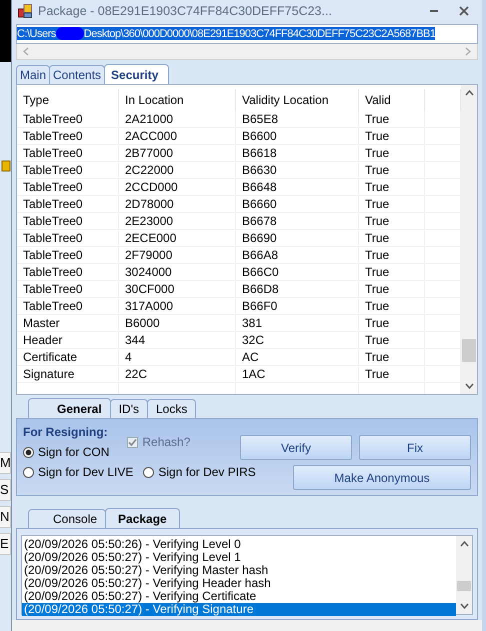 This screenshot has width=486, height=631. I want to click on table-cell: 317A000, so click(177, 306).